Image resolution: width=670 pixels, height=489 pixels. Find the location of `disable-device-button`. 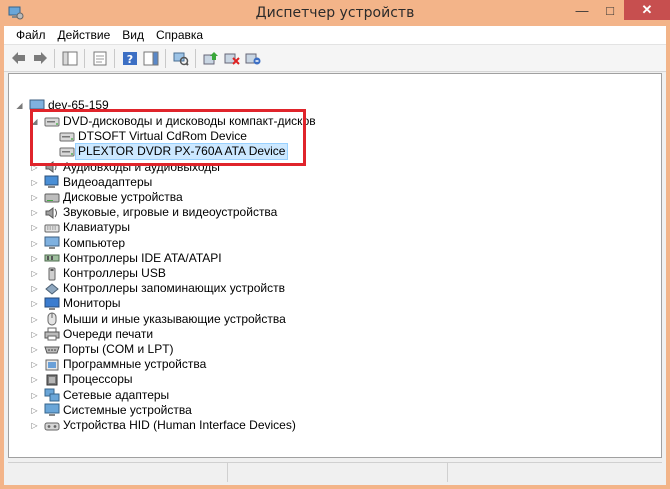

disable-device-button is located at coordinates (231, 58).